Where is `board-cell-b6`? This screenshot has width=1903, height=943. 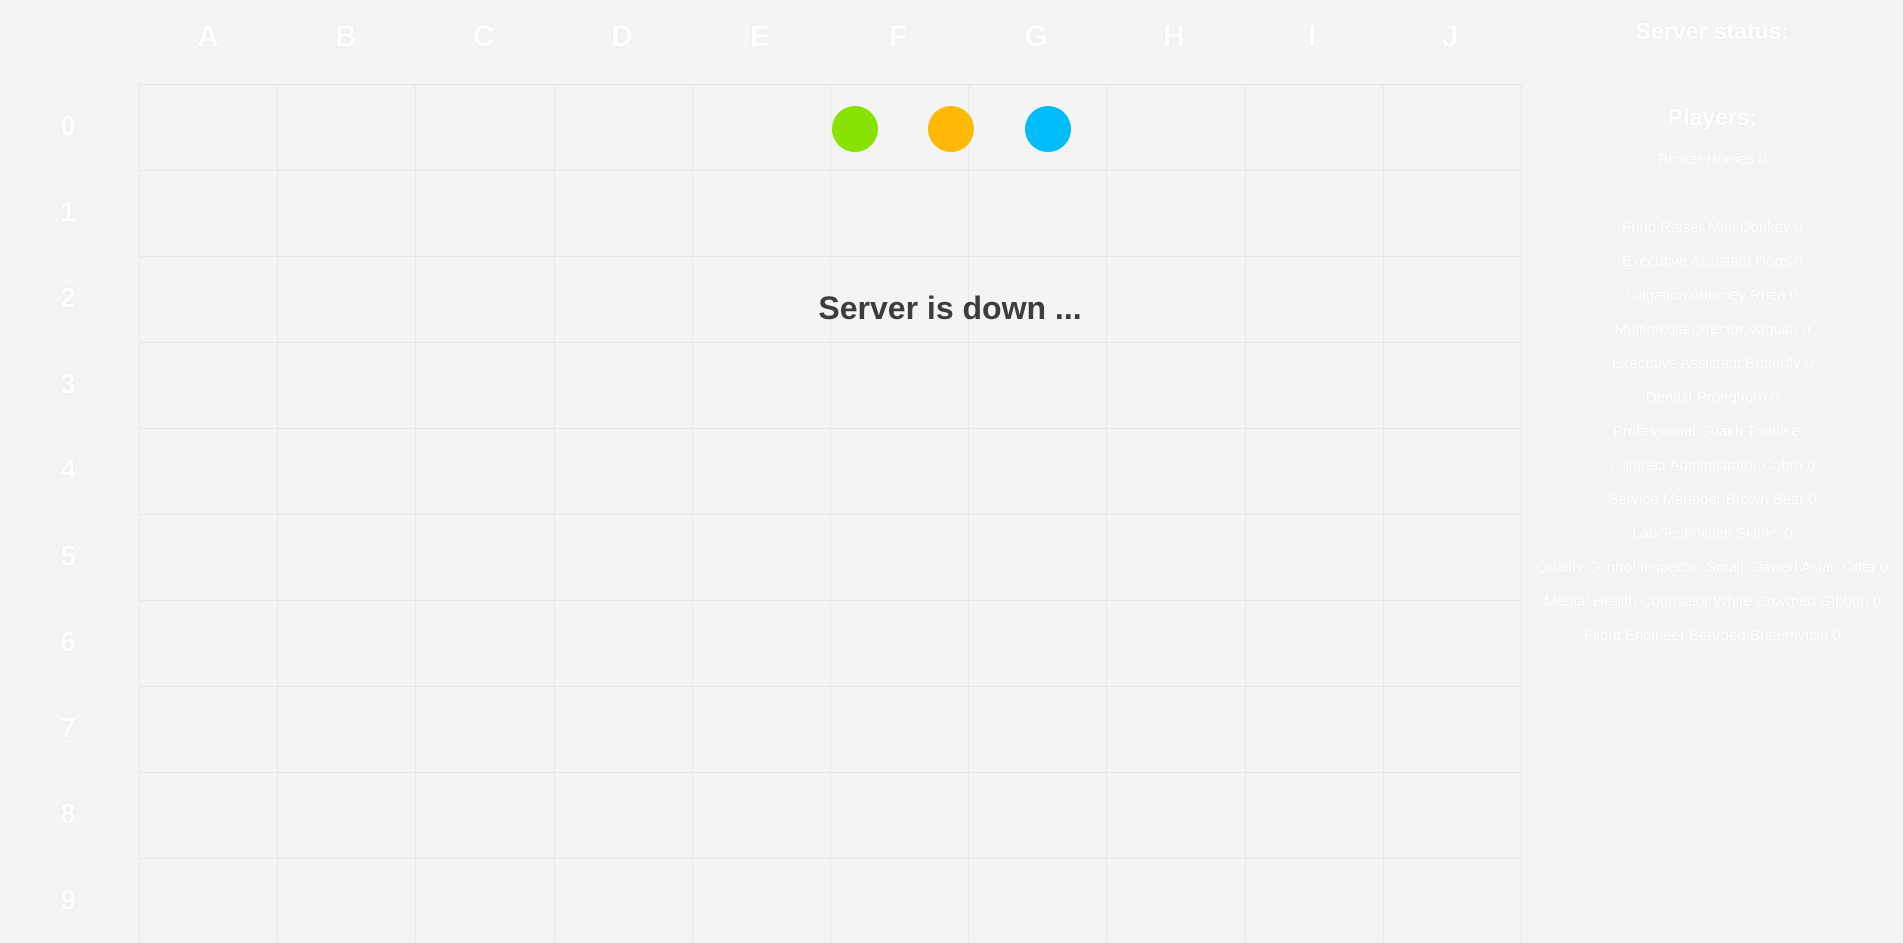 board-cell-b6 is located at coordinates (347, 644).